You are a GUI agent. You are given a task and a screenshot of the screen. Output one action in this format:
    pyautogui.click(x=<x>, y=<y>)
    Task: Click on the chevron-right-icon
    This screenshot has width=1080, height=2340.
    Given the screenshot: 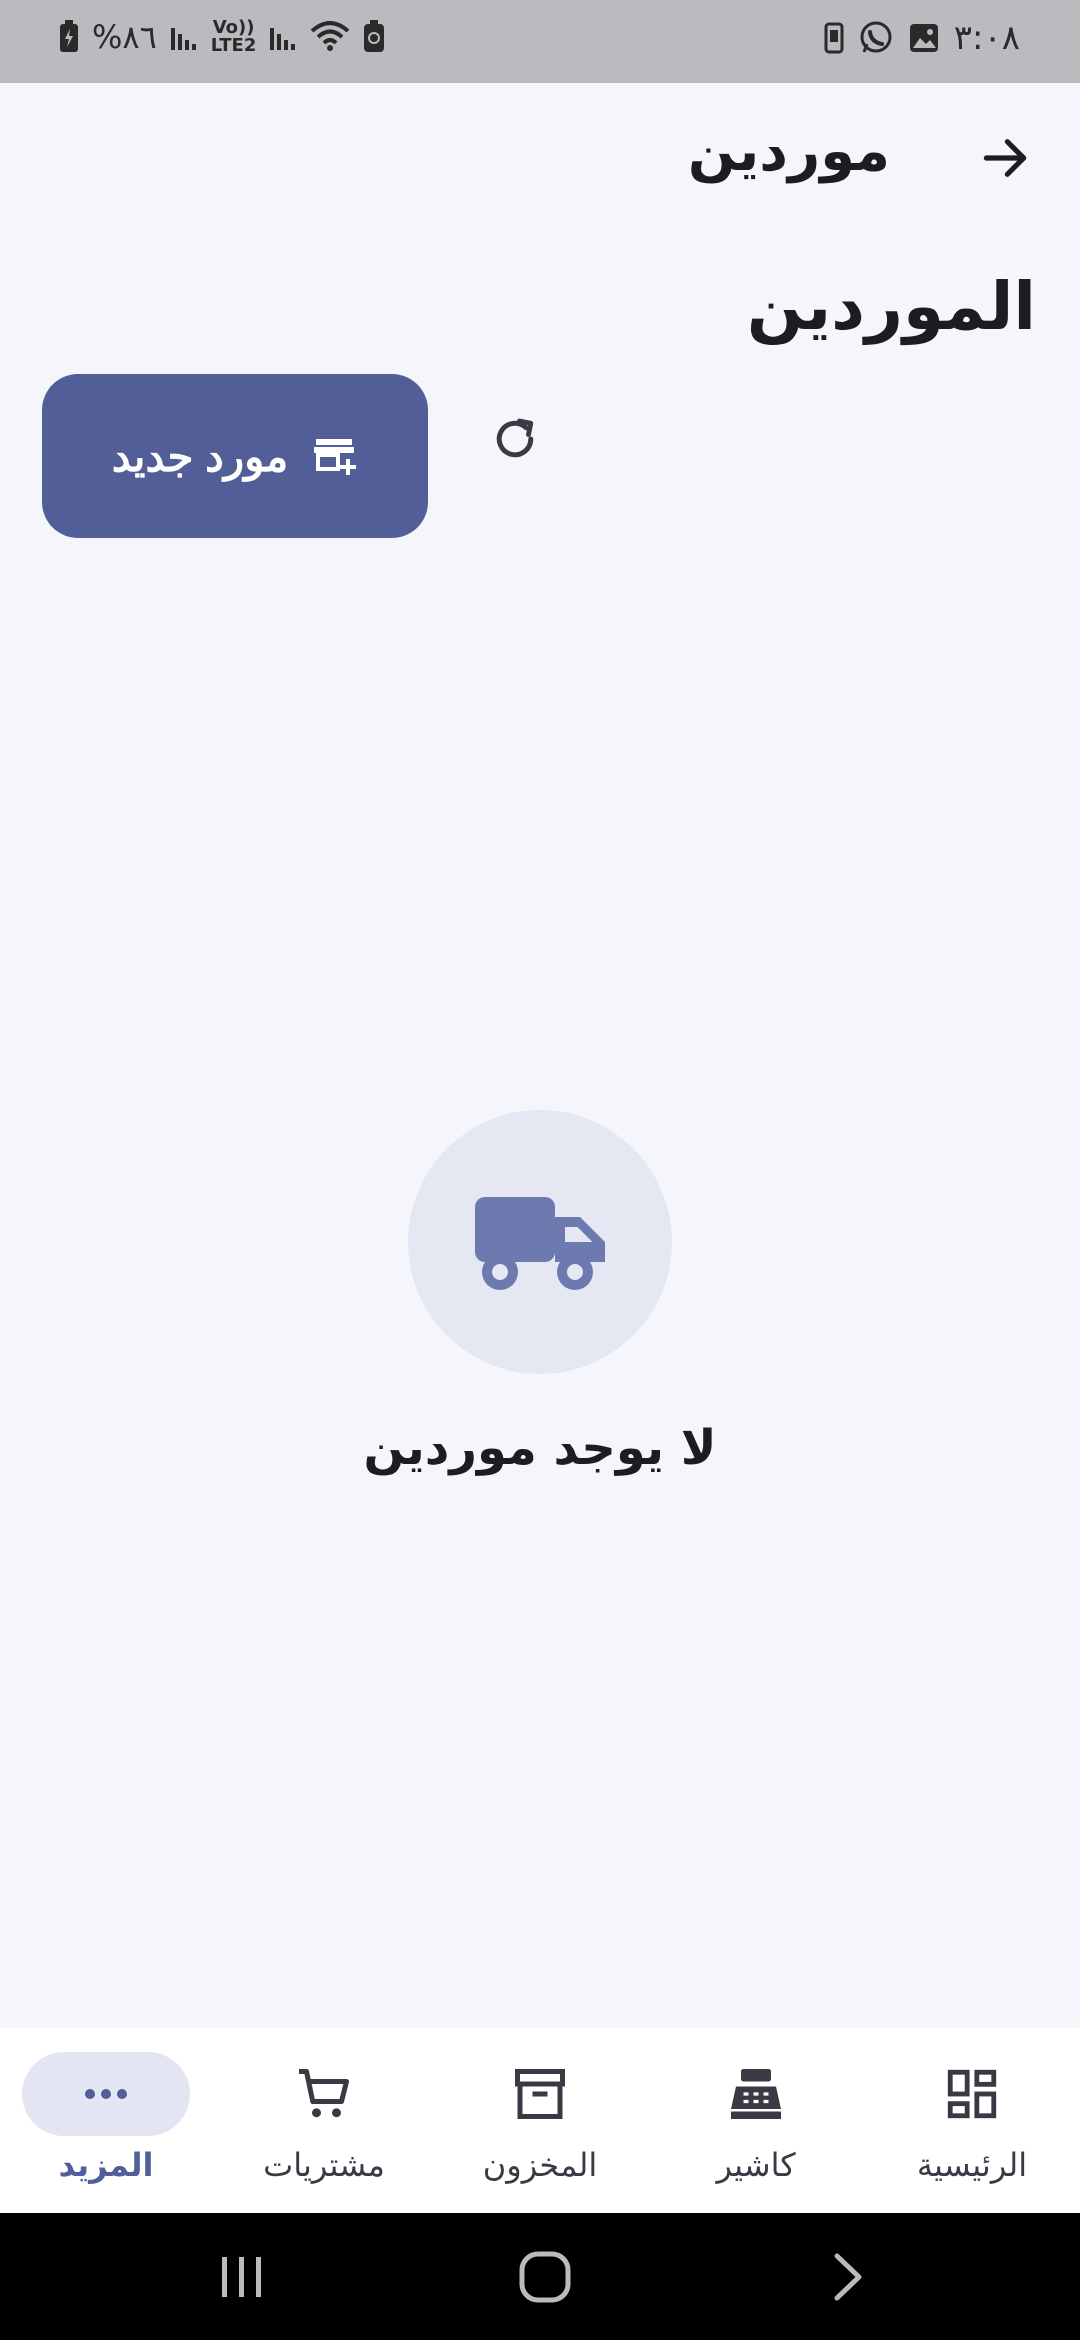 What is the action you would take?
    pyautogui.click(x=848, y=2276)
    